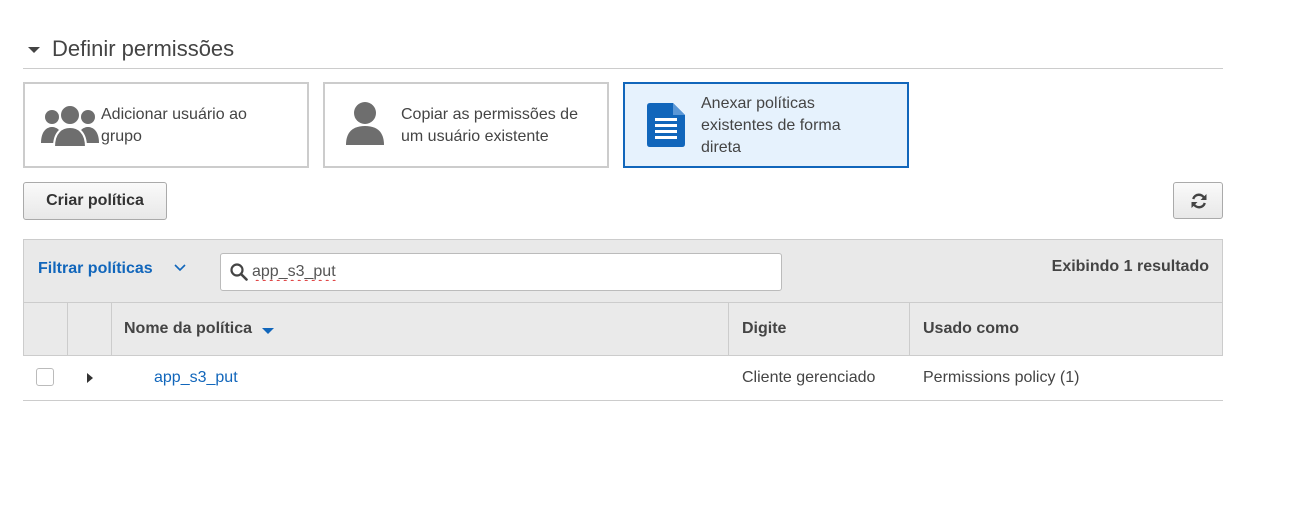 This screenshot has height=530, width=1306. I want to click on option-label-line2: grupo, so click(121, 136).